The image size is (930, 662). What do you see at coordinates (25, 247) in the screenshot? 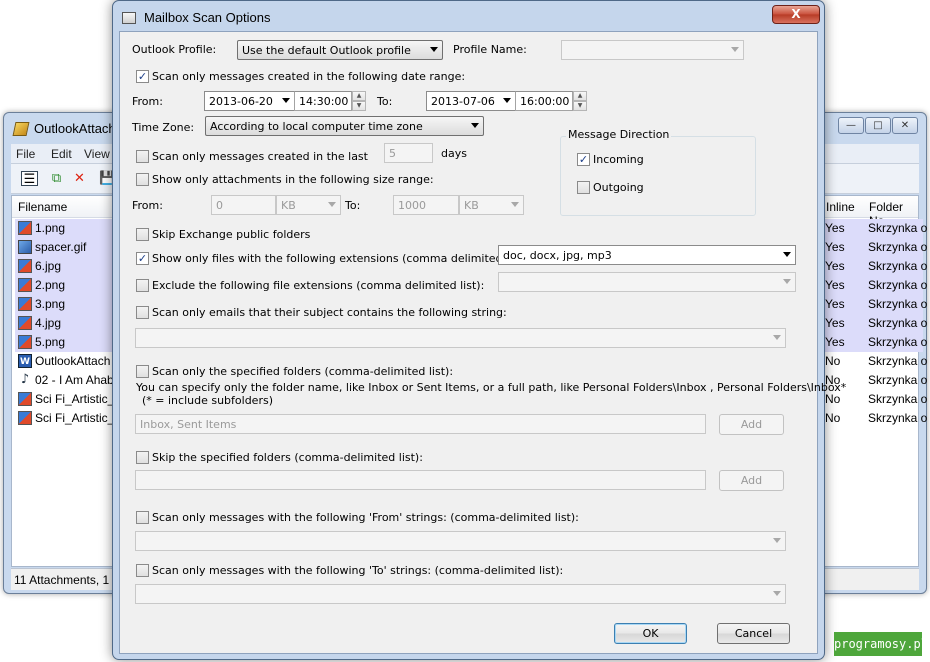
I see `gif-icon` at bounding box center [25, 247].